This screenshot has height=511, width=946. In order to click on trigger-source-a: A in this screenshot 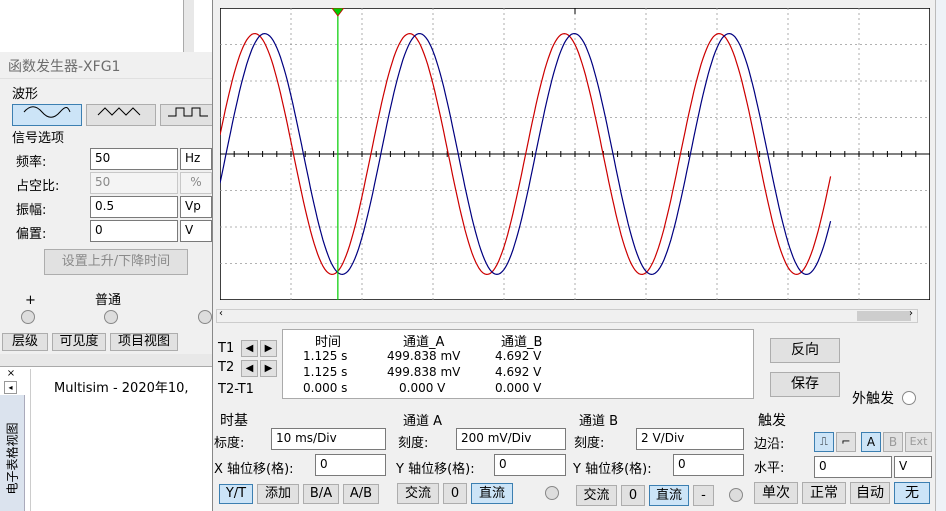, I will do `click(871, 442)`.